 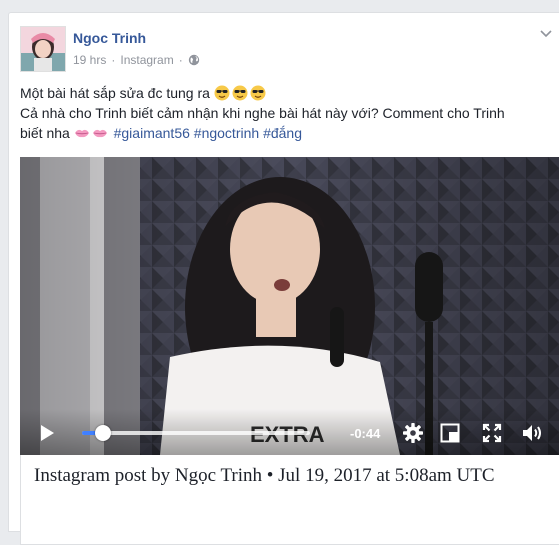 What do you see at coordinates (47, 433) in the screenshot?
I see `play-icon` at bounding box center [47, 433].